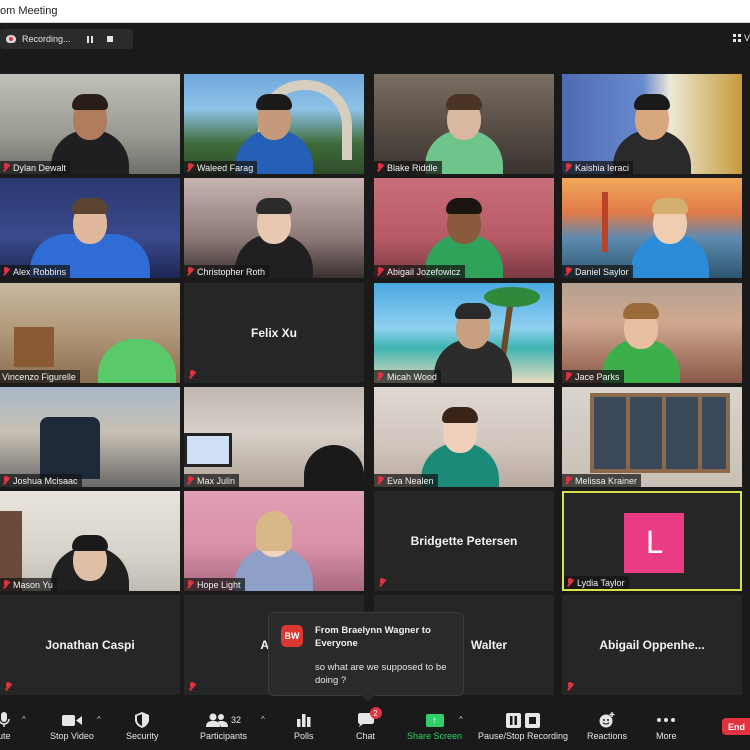  I want to click on participant-nameplate: Blake Riddle, so click(408, 167).